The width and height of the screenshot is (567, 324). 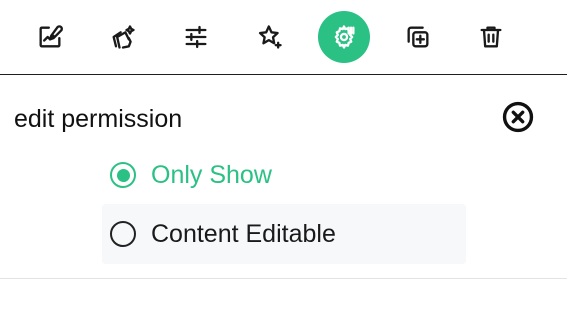 I want to click on duplicate-button, so click(x=418, y=37).